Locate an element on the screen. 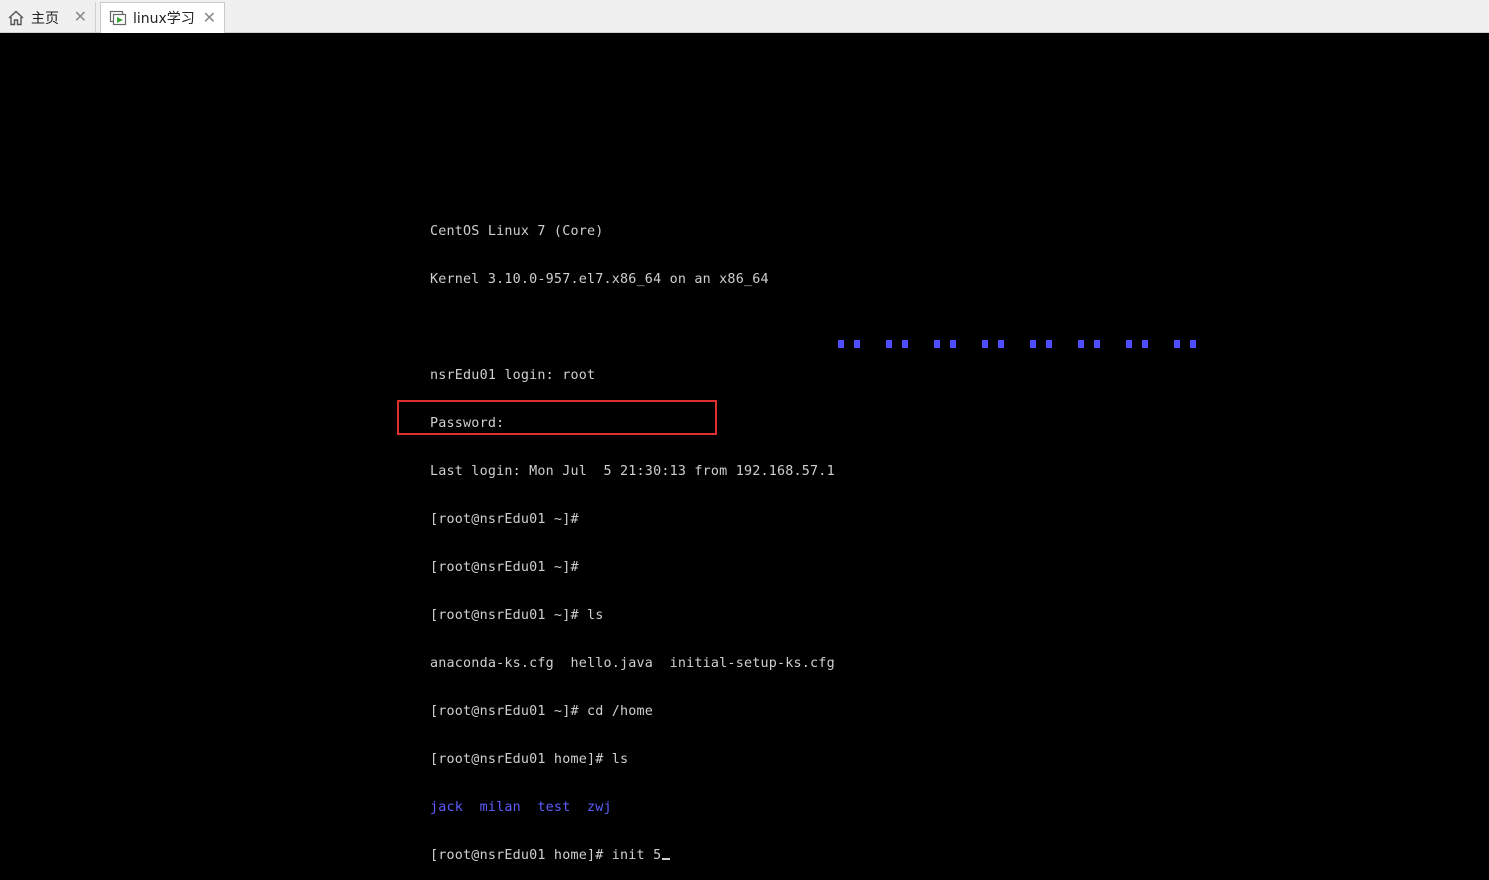  vm-icon is located at coordinates (118, 18).